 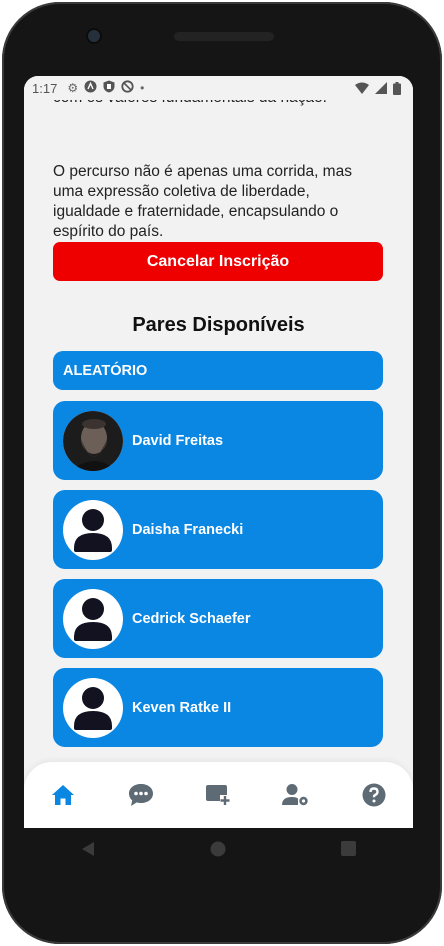 I want to click on front-camera, so click(x=94, y=36).